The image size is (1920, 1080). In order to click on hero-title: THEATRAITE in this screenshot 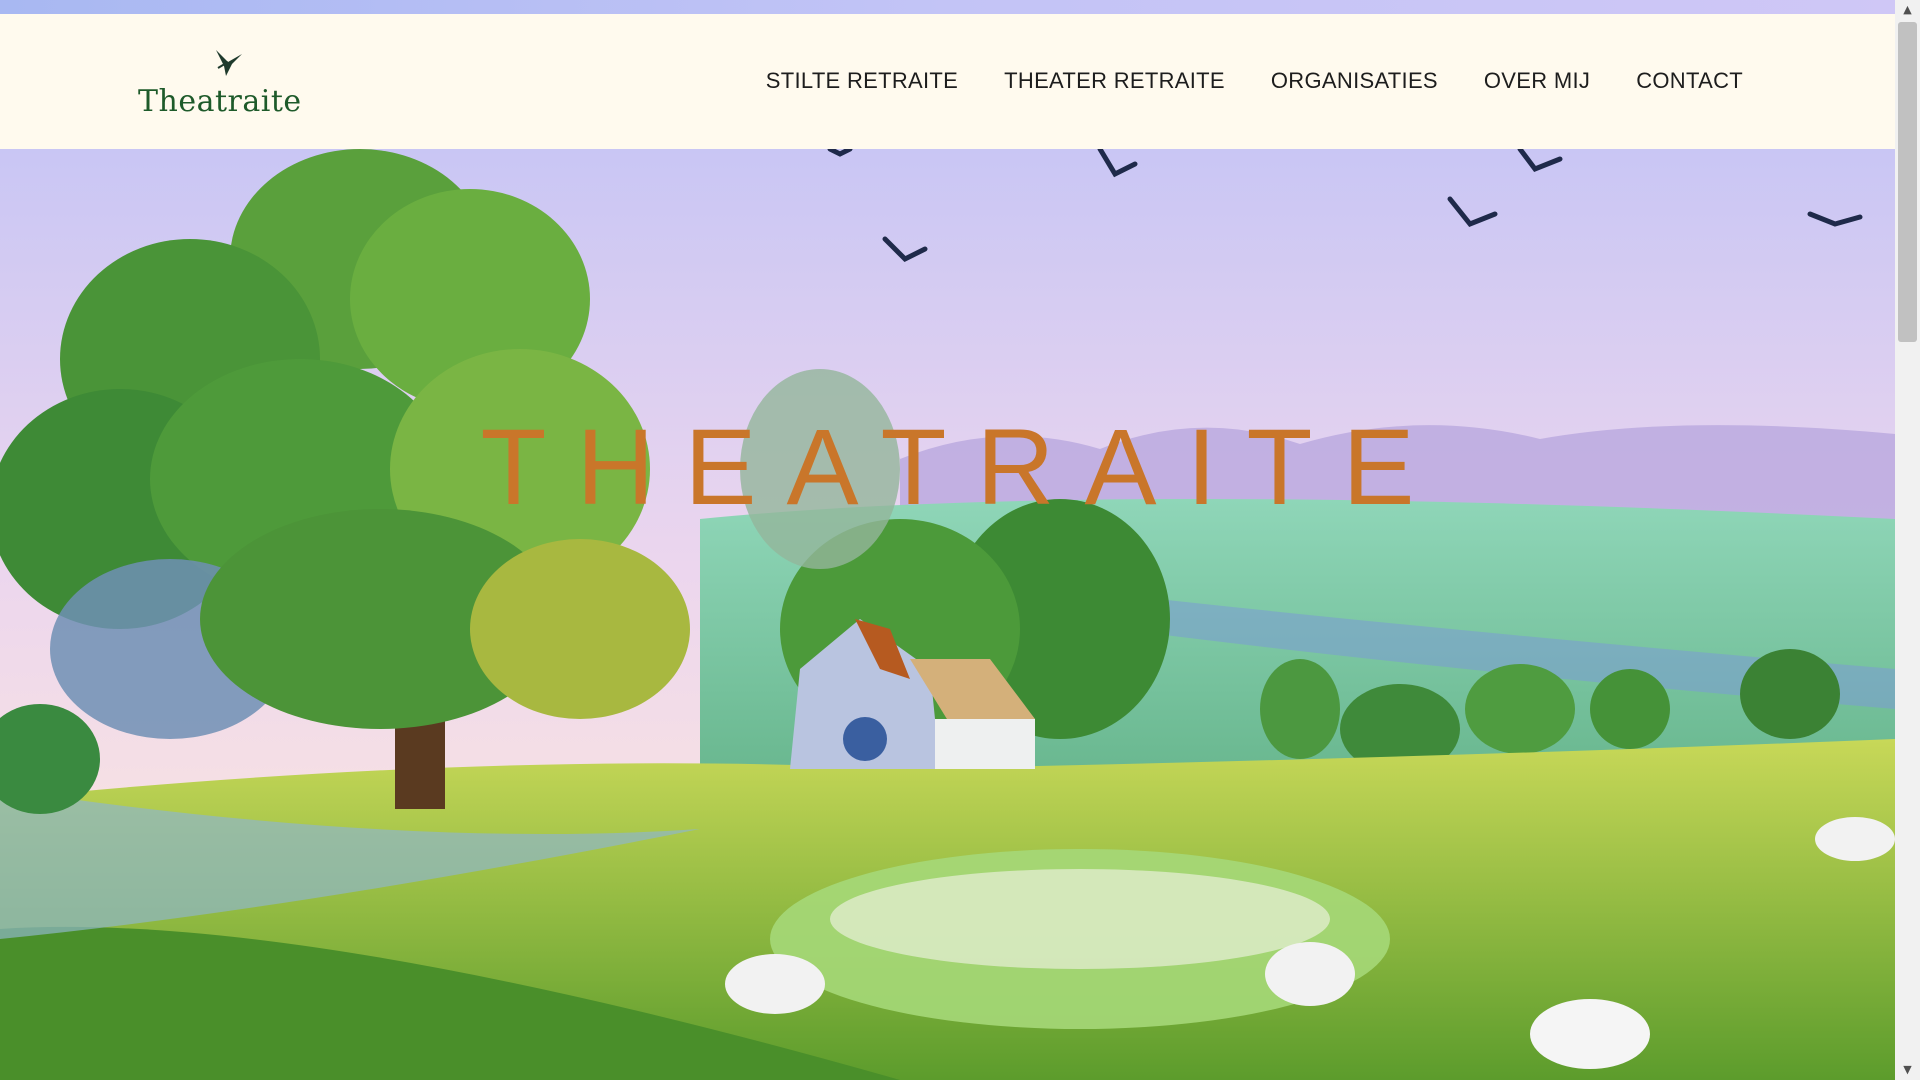, I will do `click(962, 466)`.